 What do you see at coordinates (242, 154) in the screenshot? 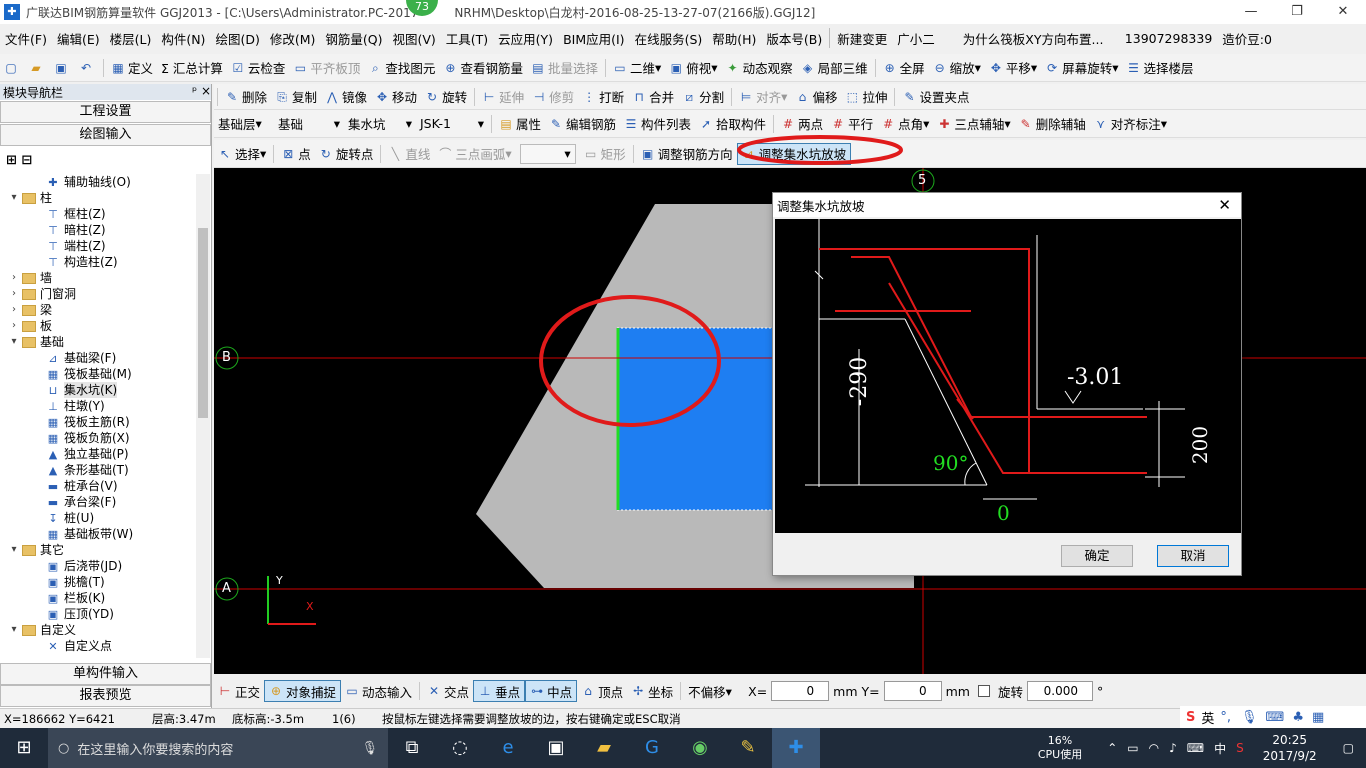
I see `select-dropdown: ↖ 选择 ▾` at bounding box center [242, 154].